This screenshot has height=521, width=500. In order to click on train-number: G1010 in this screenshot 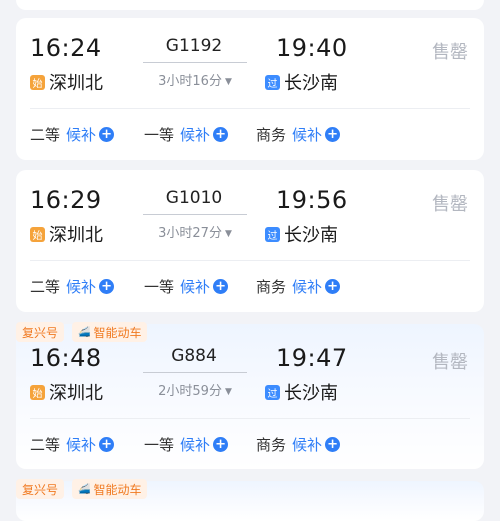, I will do `click(194, 198)`.